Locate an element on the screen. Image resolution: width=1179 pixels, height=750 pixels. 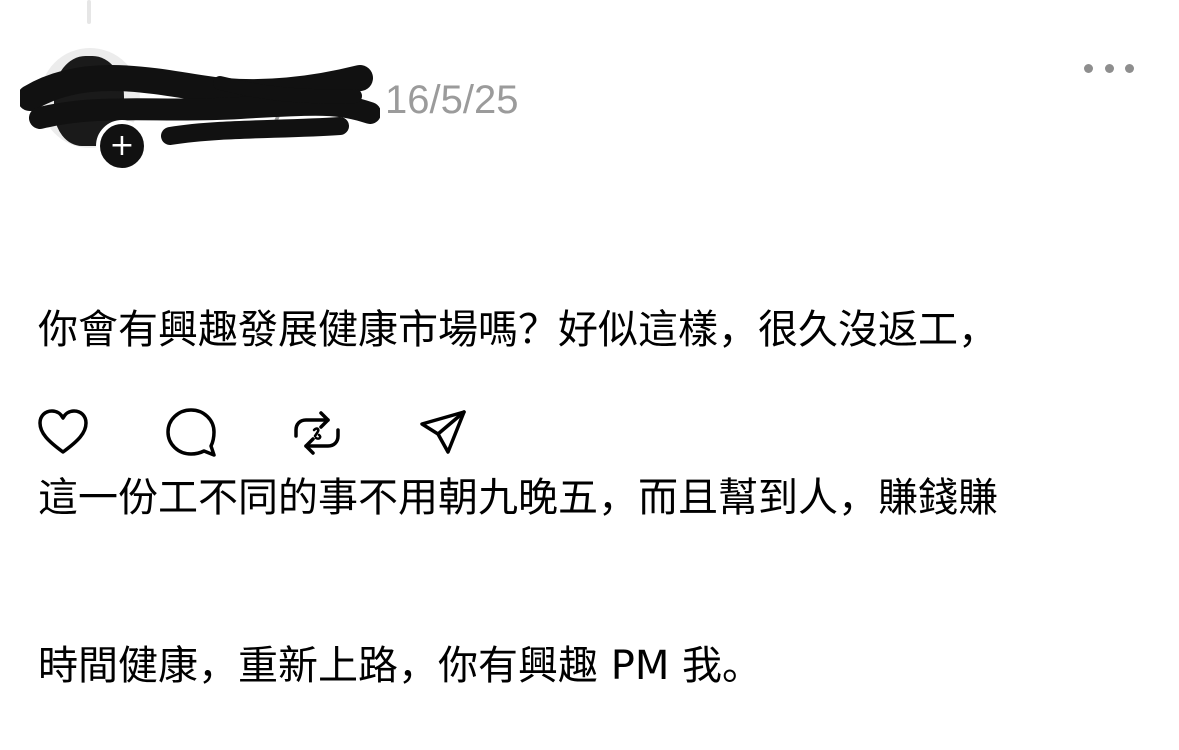
heart-icon is located at coordinates (63, 431).